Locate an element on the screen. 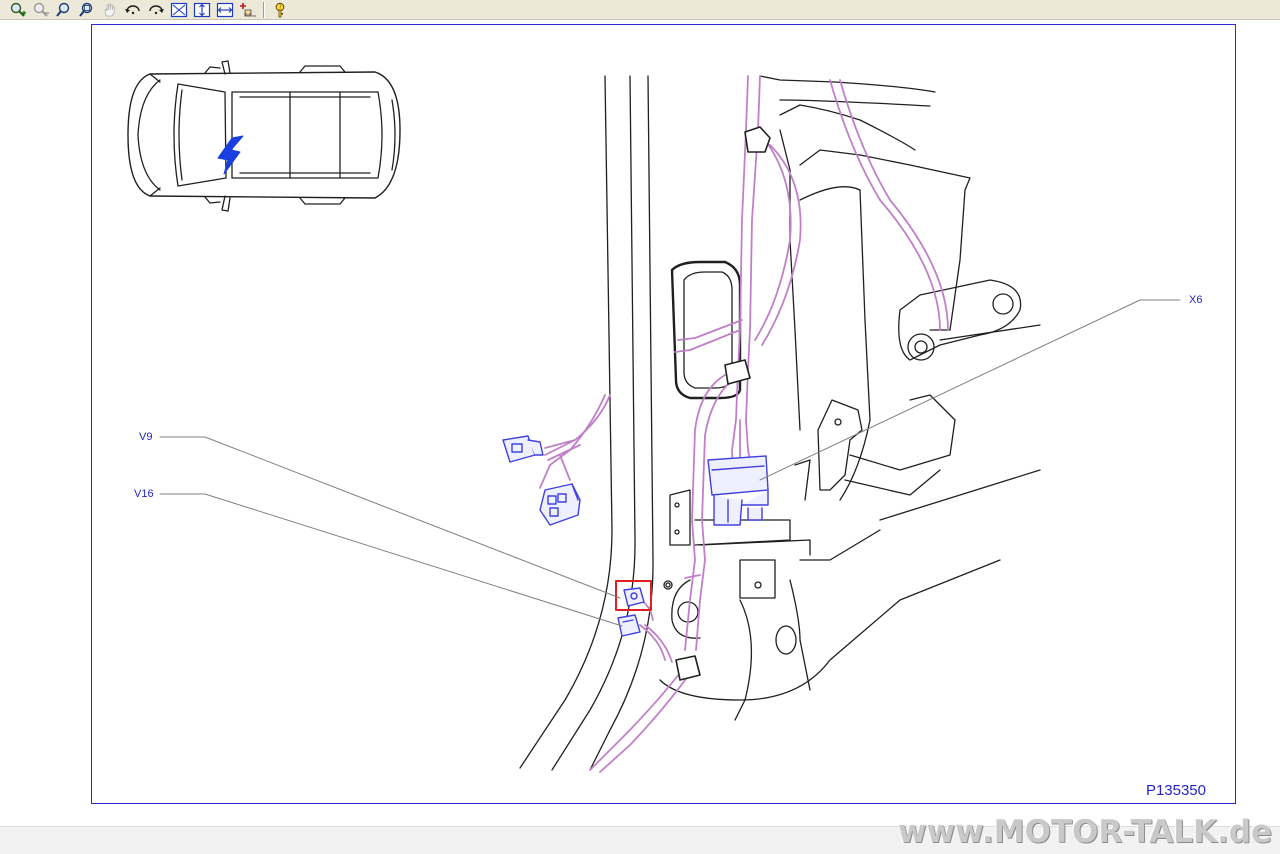 The width and height of the screenshot is (1280, 854). diagram-reference-id: P135350 is located at coordinates (1175, 790).